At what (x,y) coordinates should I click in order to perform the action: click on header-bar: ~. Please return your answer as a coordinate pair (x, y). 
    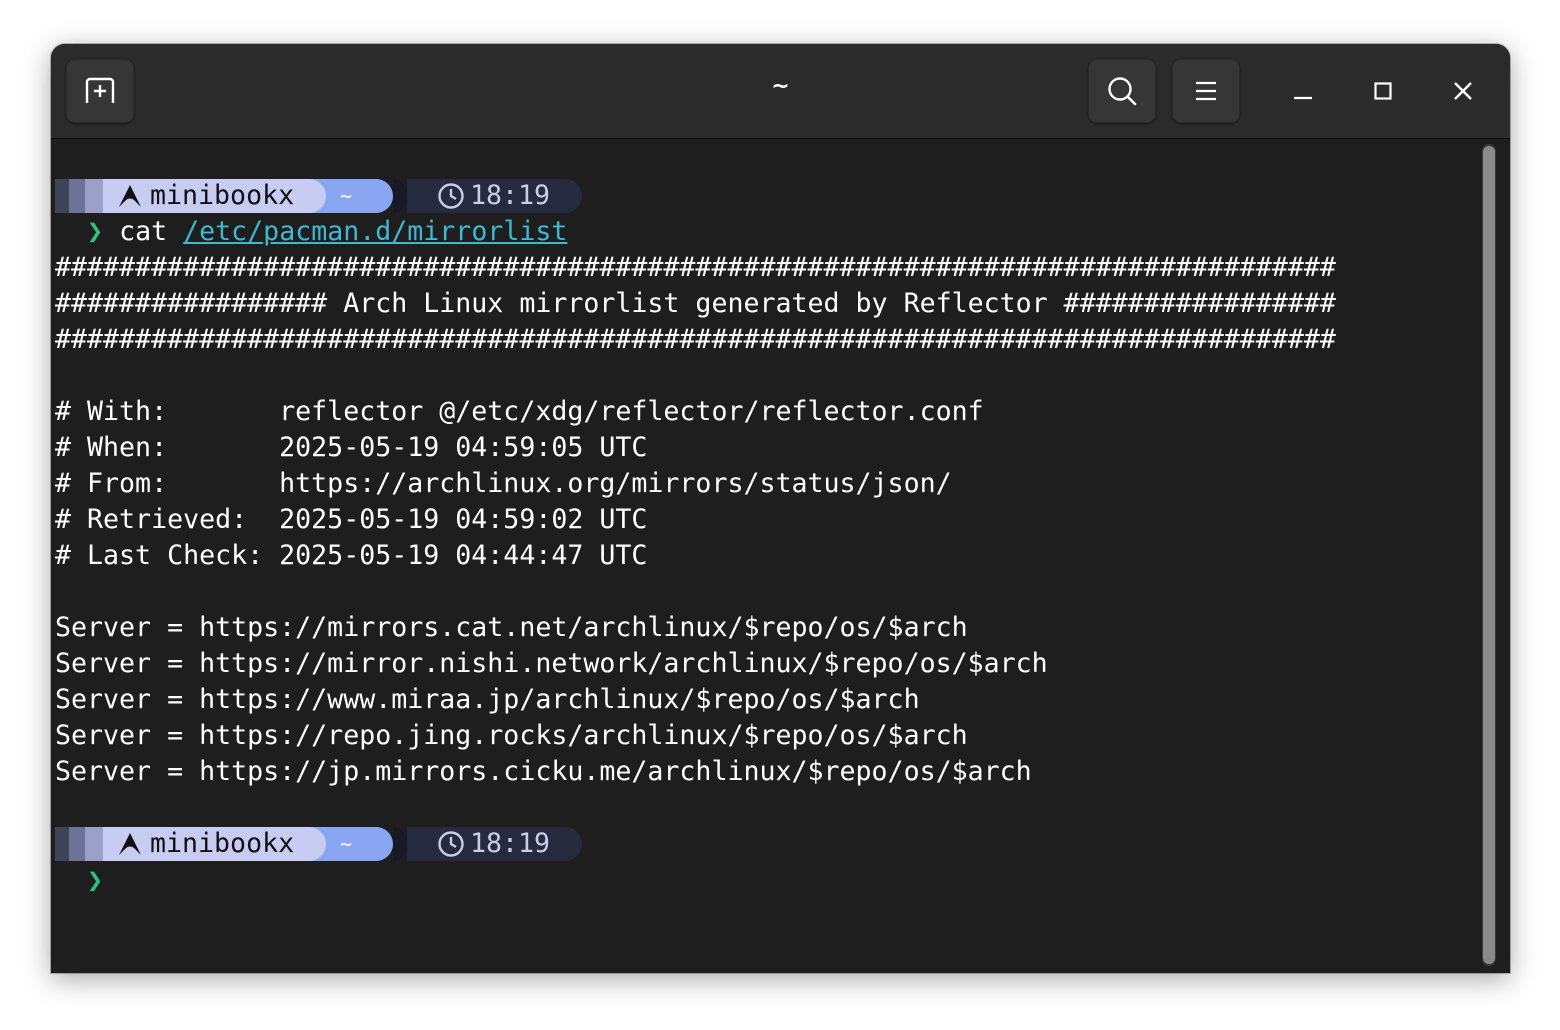
    Looking at the image, I should click on (780, 91).